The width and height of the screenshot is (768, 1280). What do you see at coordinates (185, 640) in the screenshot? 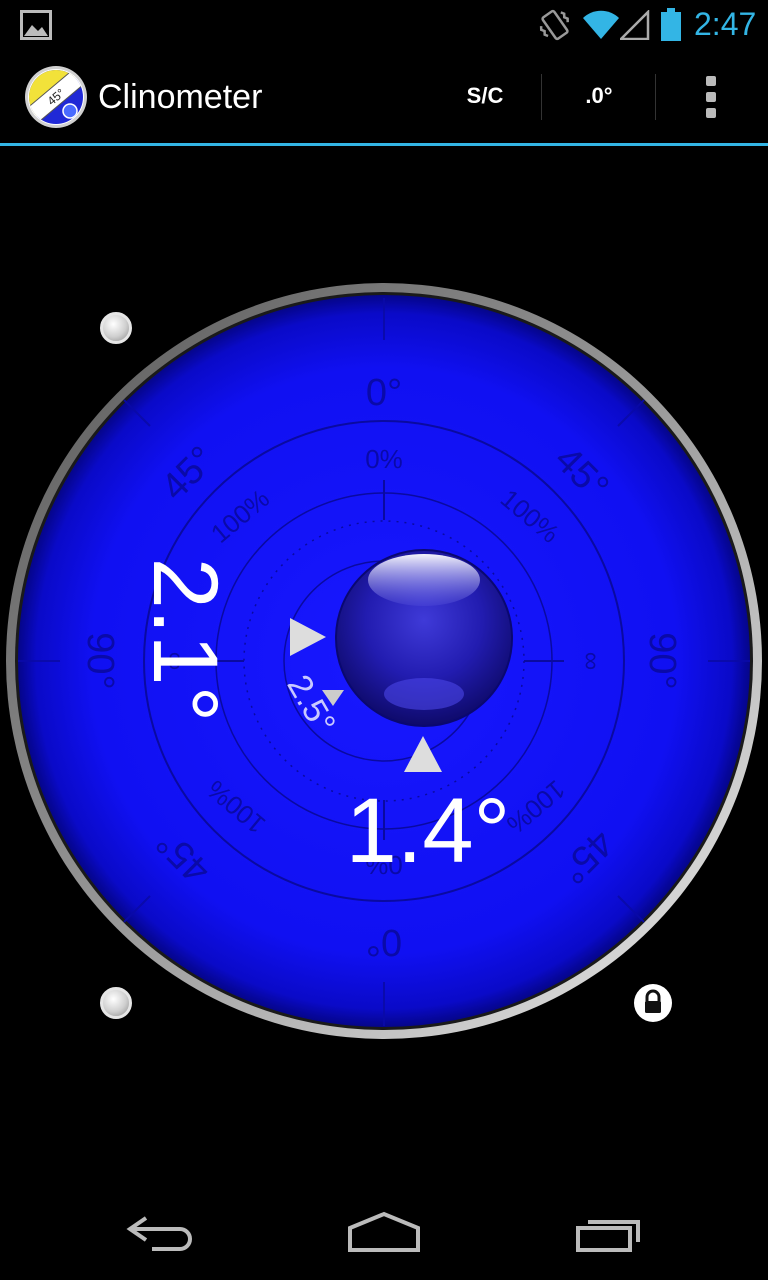
I see `vertical-reading: 2.1°` at bounding box center [185, 640].